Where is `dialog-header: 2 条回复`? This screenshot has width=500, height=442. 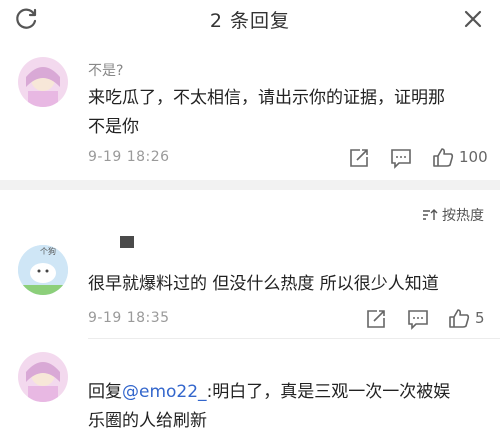
dialog-header: 2 条回复 is located at coordinates (250, 19).